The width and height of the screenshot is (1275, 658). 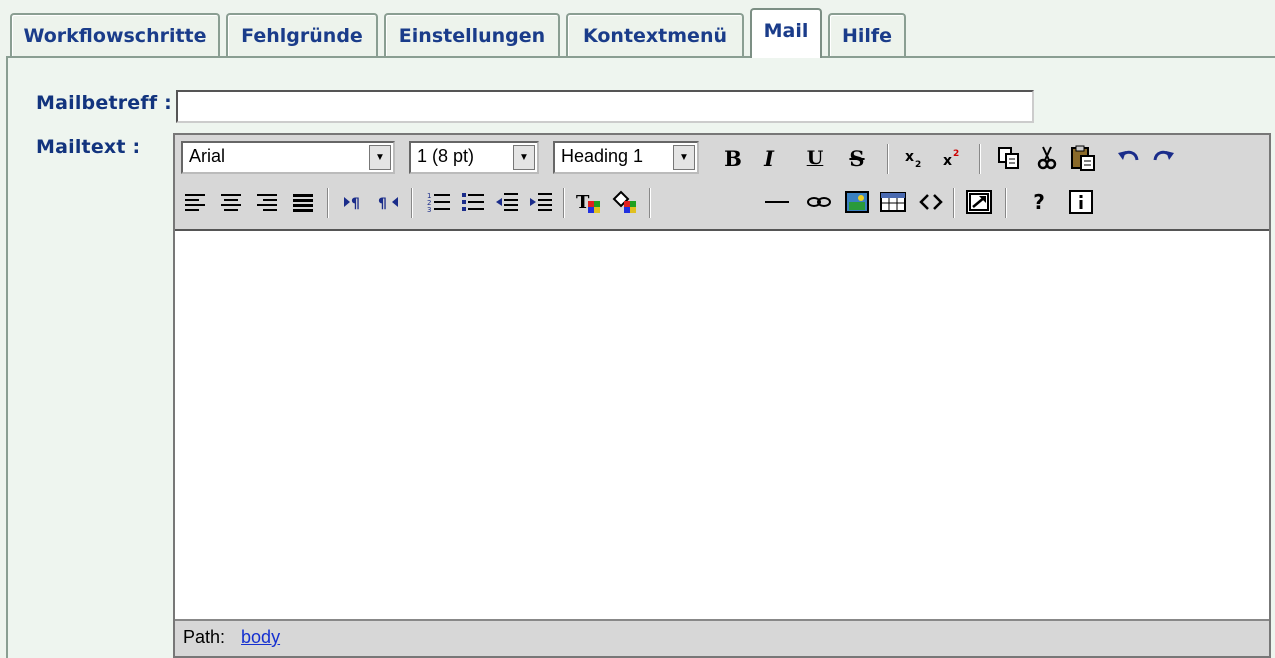 I want to click on bold-button: B, so click(x=733, y=158).